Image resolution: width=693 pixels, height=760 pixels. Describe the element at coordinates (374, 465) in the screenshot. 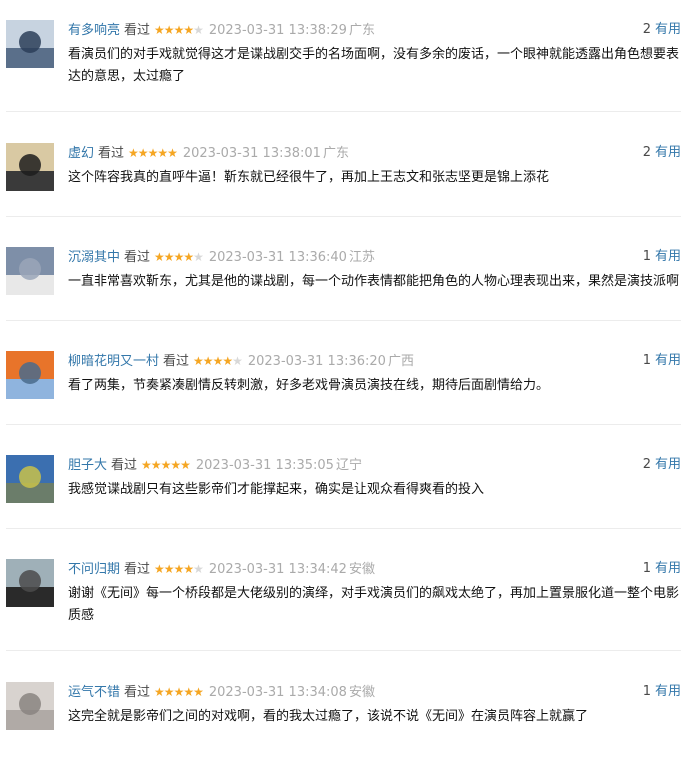

I see `review-meta: 胆子大 看过 ★★★★★ 2023-03-31 13:35:05 辽宁 2 有用` at that location.